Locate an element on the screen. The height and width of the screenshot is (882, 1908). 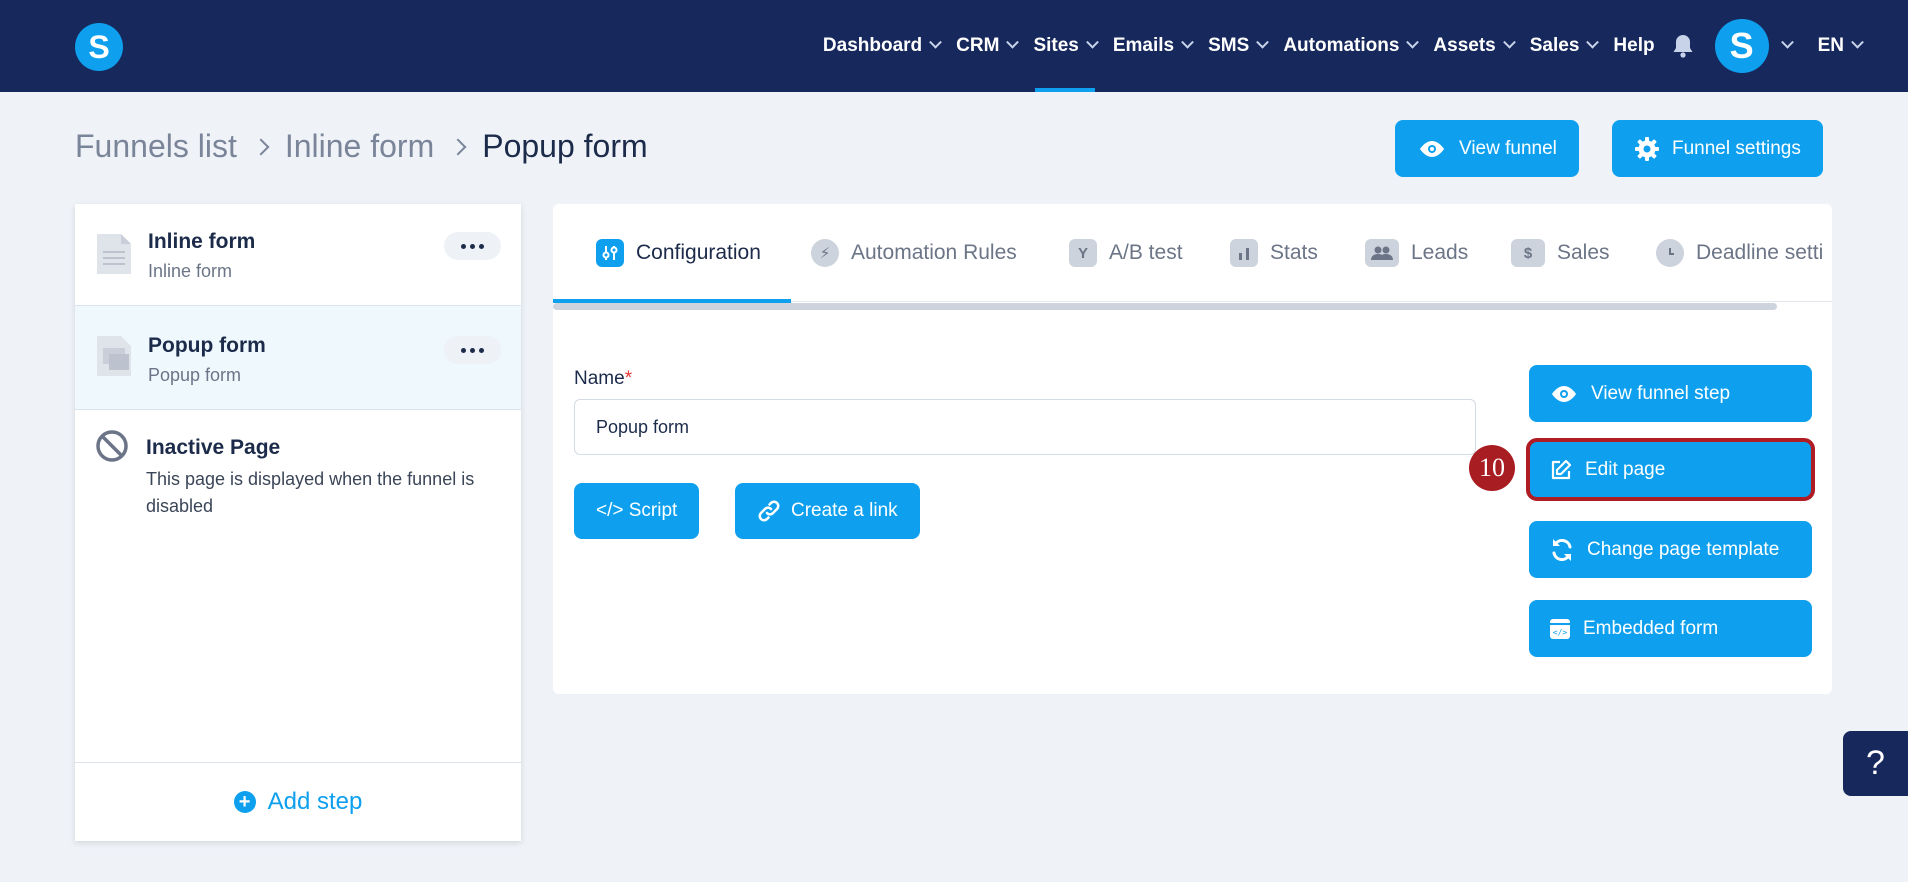
dollar-icon: $ is located at coordinates (1528, 253).